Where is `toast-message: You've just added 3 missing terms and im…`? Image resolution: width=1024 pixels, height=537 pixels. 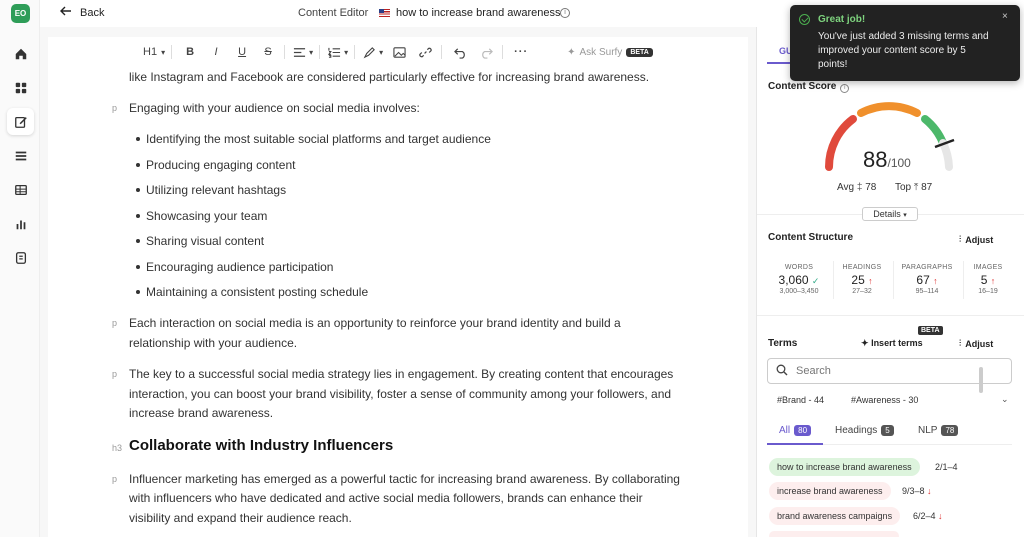
toast-message: You've just added 3 missing terms and im… is located at coordinates (903, 50).